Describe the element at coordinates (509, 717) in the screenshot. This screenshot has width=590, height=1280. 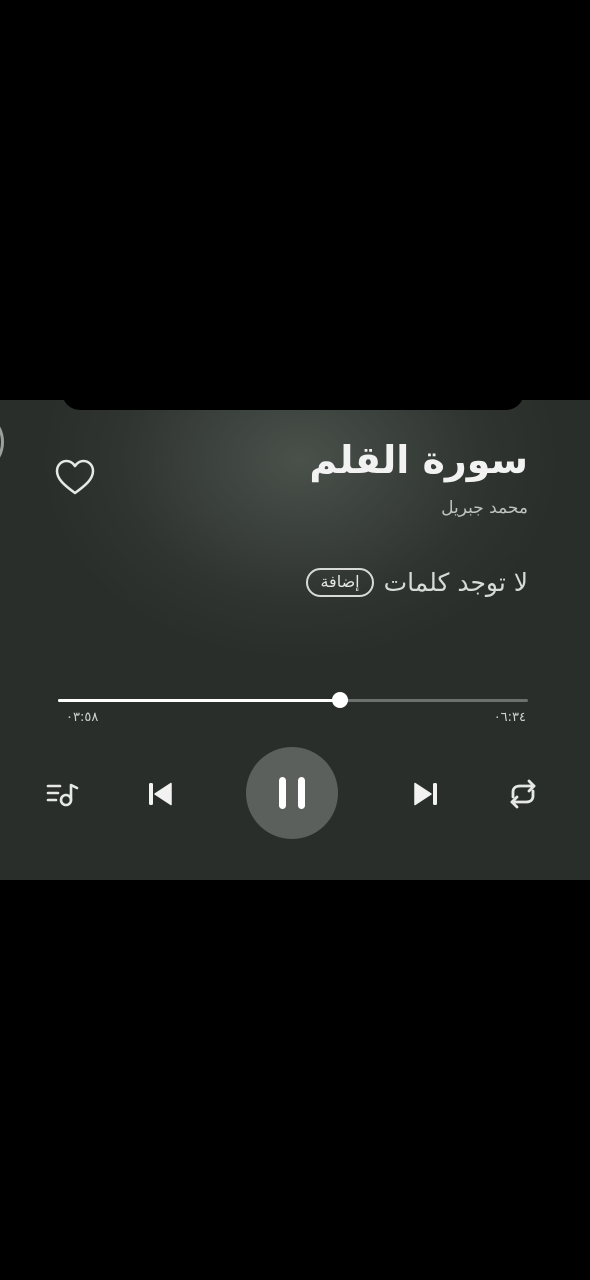
I see `total-time: ٠٦:٣٤` at that location.